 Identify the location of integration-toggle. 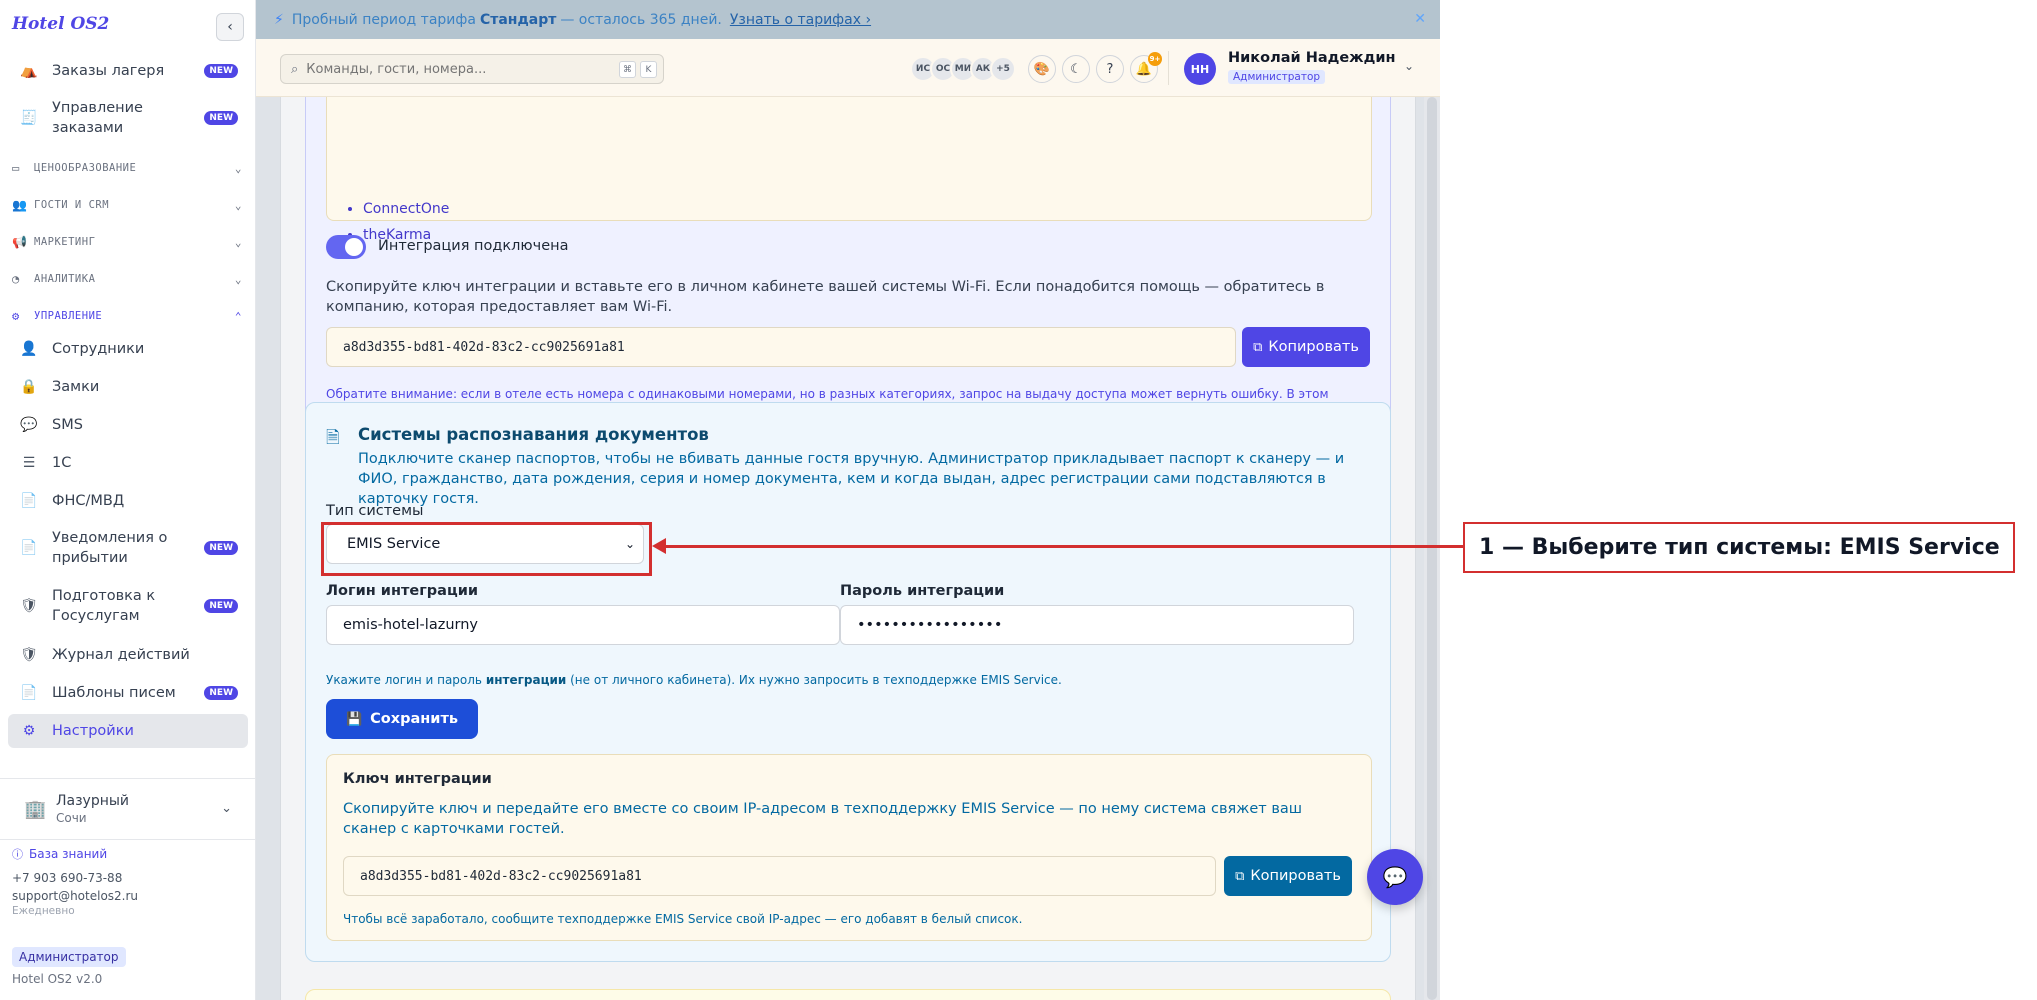
(346, 247).